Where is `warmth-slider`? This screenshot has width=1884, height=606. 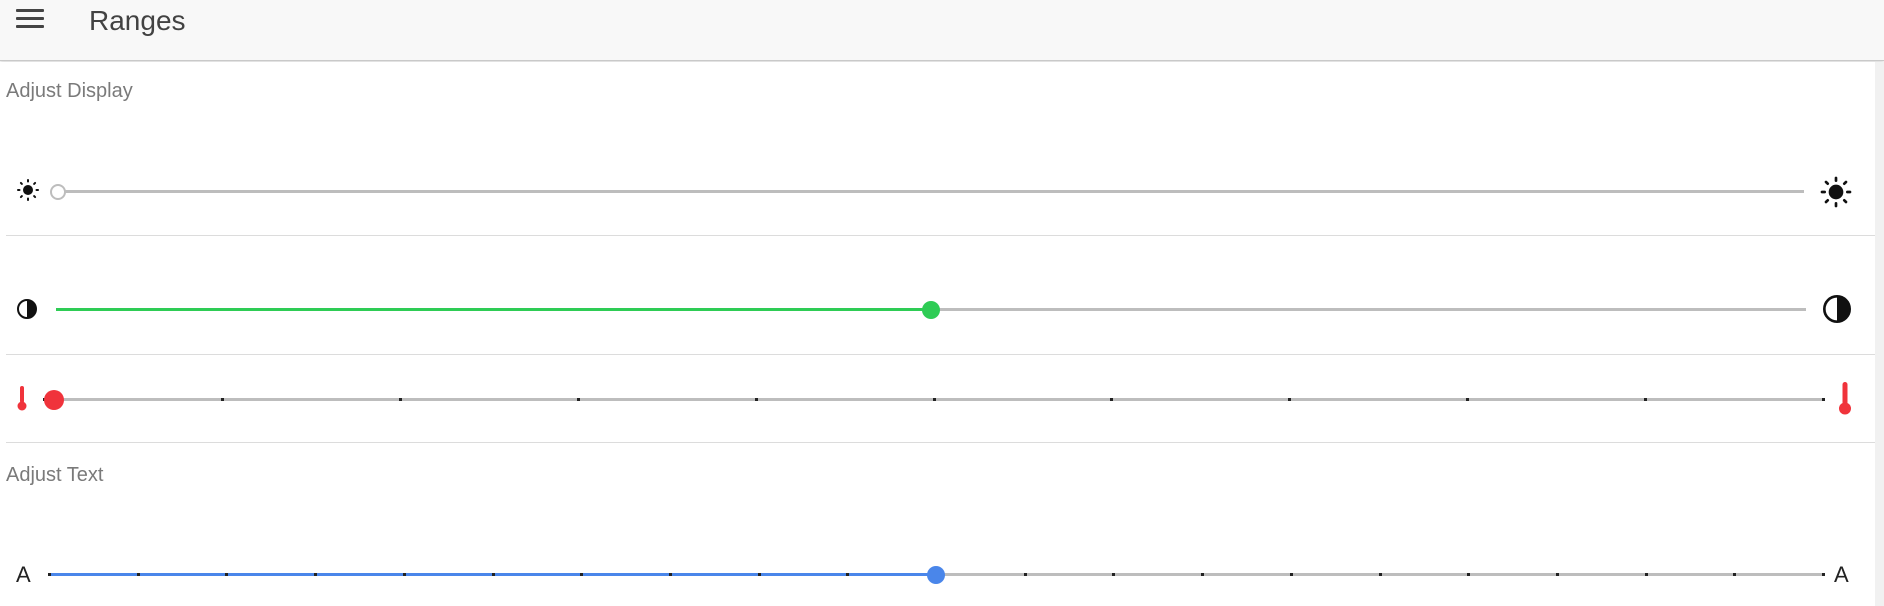 warmth-slider is located at coordinates (934, 400).